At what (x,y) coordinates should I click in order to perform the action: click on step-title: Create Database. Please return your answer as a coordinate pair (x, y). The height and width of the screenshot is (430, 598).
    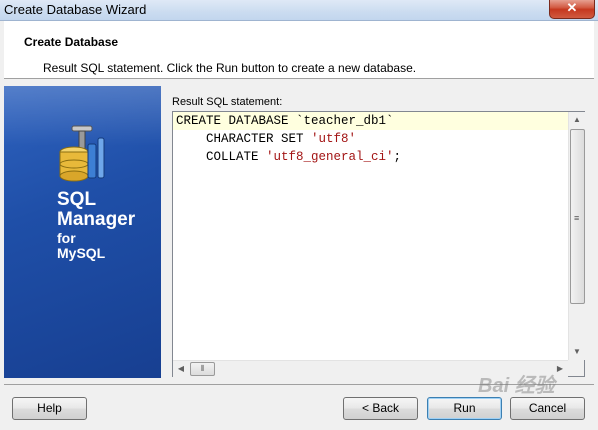
    Looking at the image, I should click on (71, 42).